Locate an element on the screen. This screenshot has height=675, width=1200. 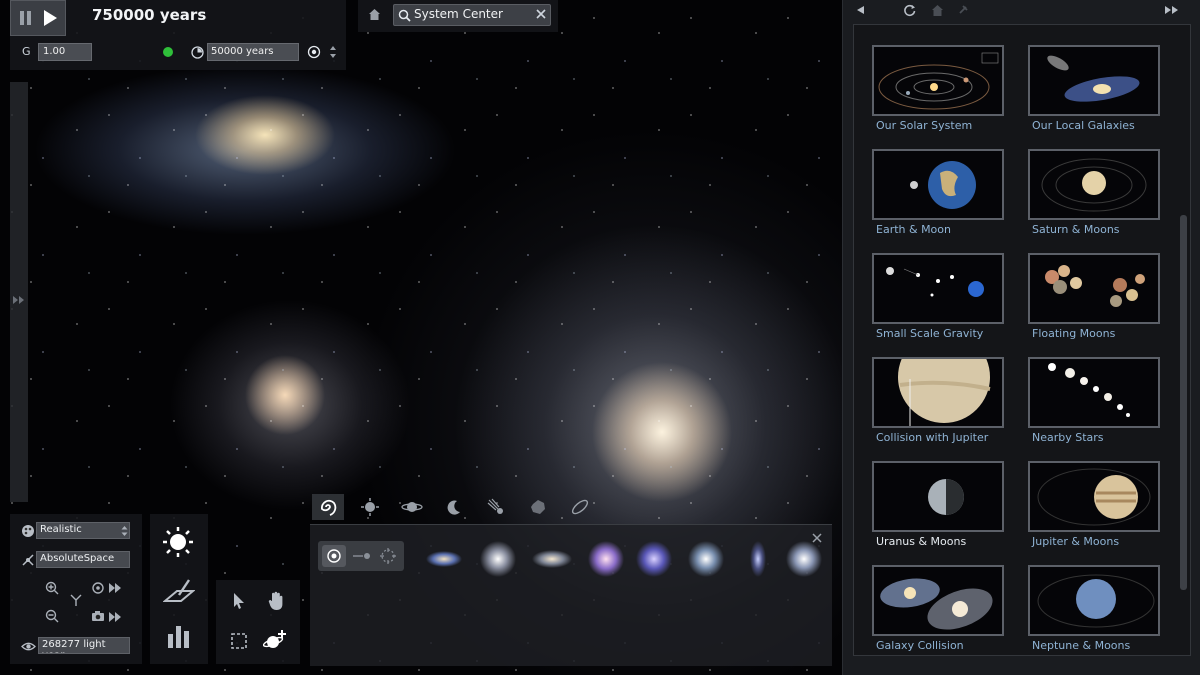
elapsed-time: 750000 years is located at coordinates (149, 15).